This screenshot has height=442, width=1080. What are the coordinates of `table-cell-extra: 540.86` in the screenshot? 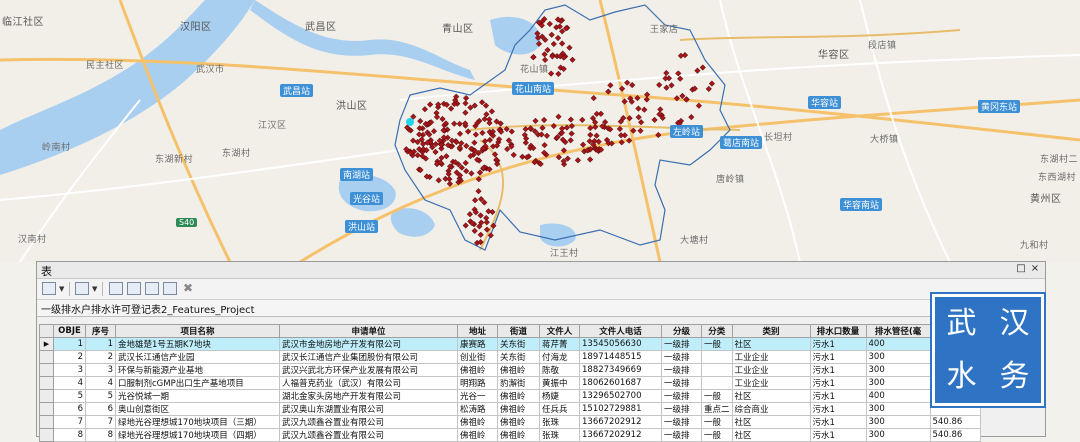 It's located at (955, 422).